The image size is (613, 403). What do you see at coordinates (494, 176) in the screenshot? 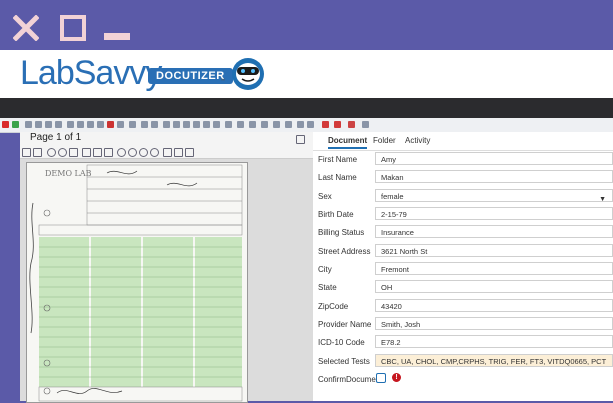
I see `last-name-input: Makan` at bounding box center [494, 176].